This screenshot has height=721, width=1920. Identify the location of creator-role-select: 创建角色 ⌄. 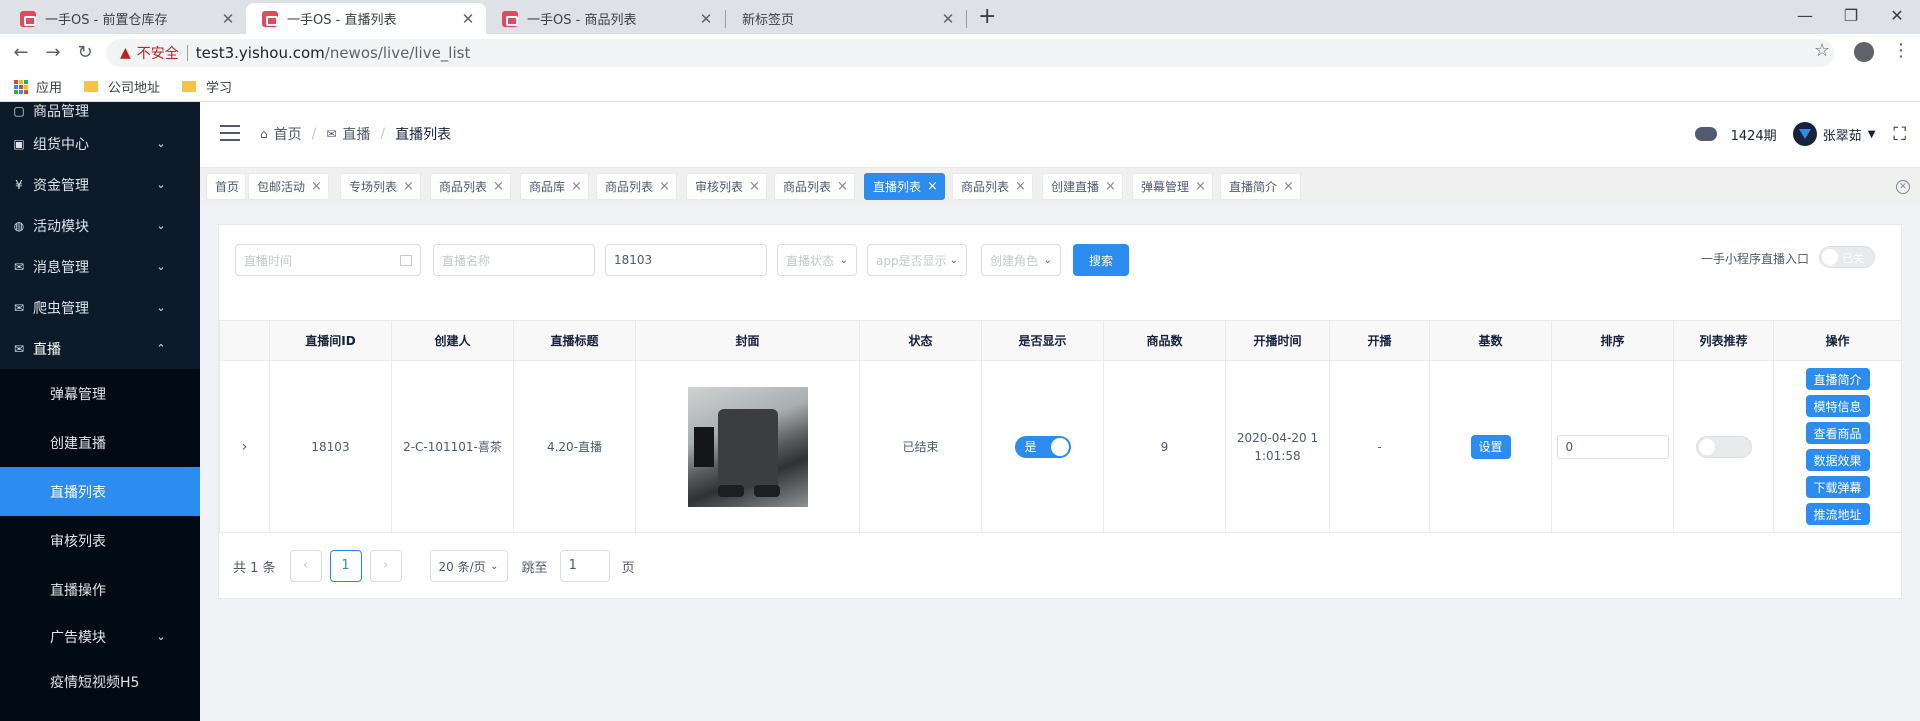
(1021, 260).